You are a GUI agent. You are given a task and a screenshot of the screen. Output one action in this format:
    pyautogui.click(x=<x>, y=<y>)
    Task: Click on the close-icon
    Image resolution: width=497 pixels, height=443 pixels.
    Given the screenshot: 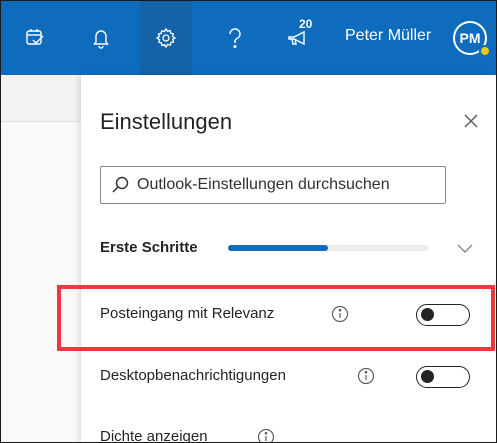 What is the action you would take?
    pyautogui.click(x=471, y=124)
    